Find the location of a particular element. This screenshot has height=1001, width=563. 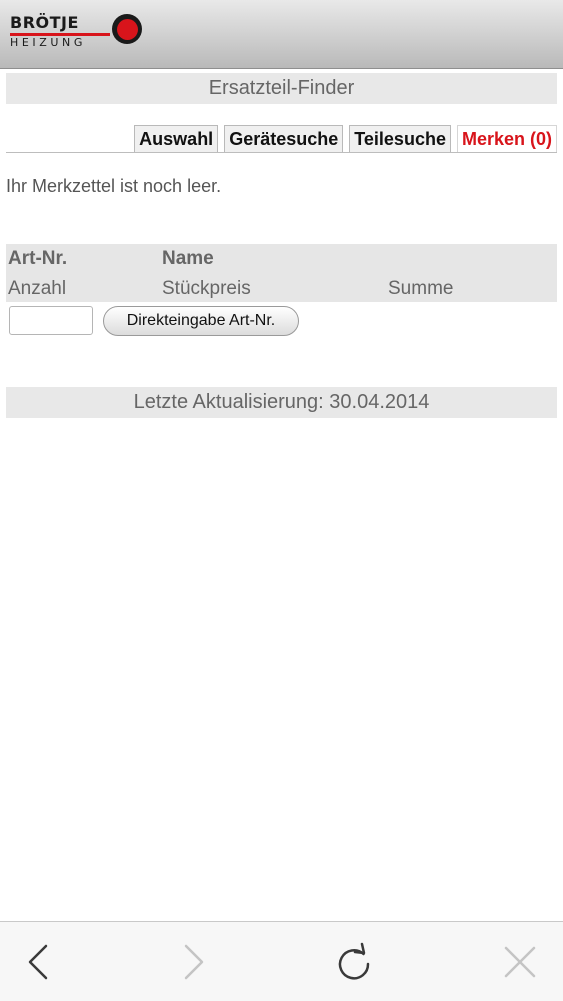

direct-entry-button: Direkteingabe Art-Nr. is located at coordinates (201, 321).